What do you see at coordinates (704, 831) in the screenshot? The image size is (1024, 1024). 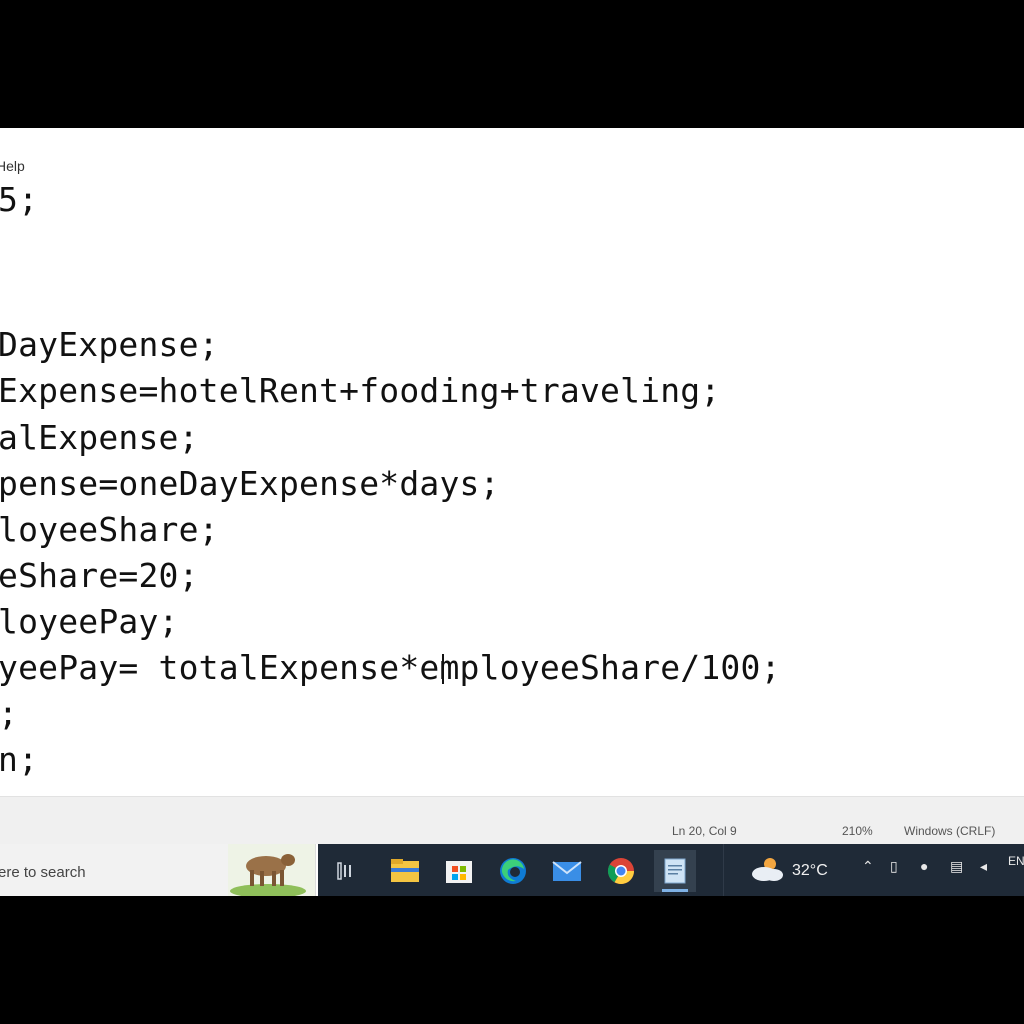 I see `cursor-position: Ln 20, Col 9` at bounding box center [704, 831].